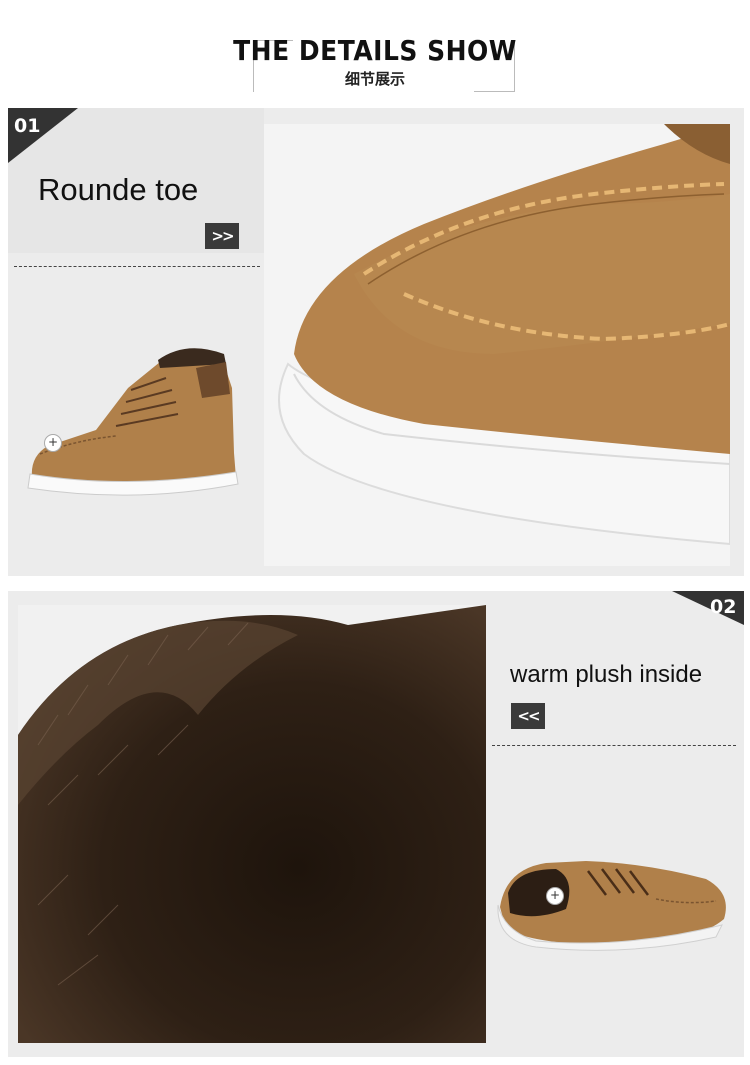 The image size is (750, 1065). I want to click on detail-1-feature-label: Rounde toe, so click(118, 189).